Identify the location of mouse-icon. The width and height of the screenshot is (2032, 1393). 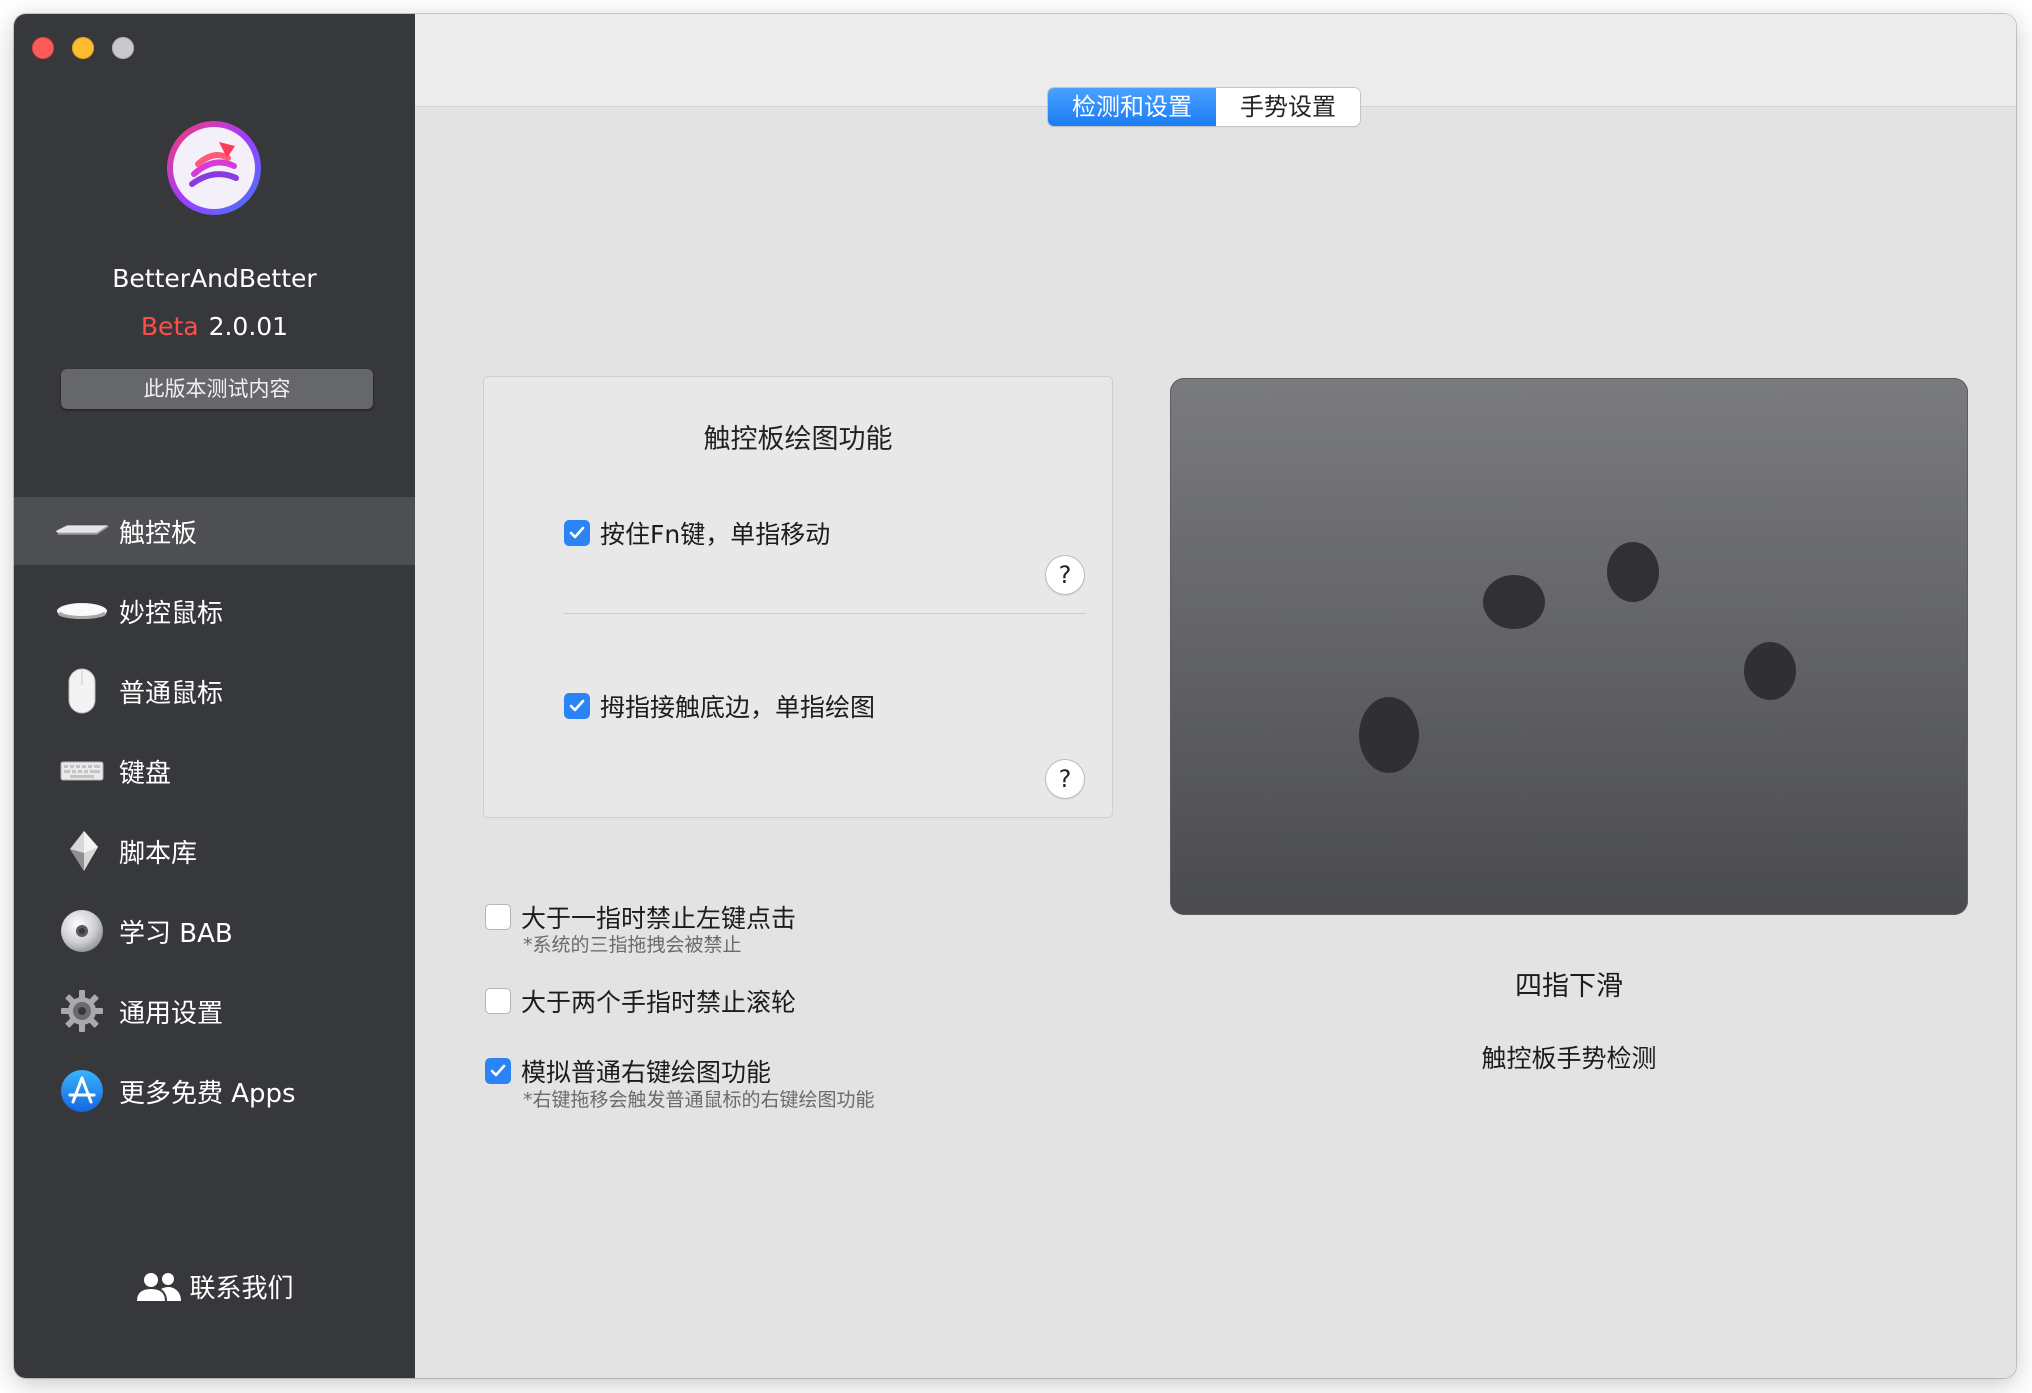
(82, 691).